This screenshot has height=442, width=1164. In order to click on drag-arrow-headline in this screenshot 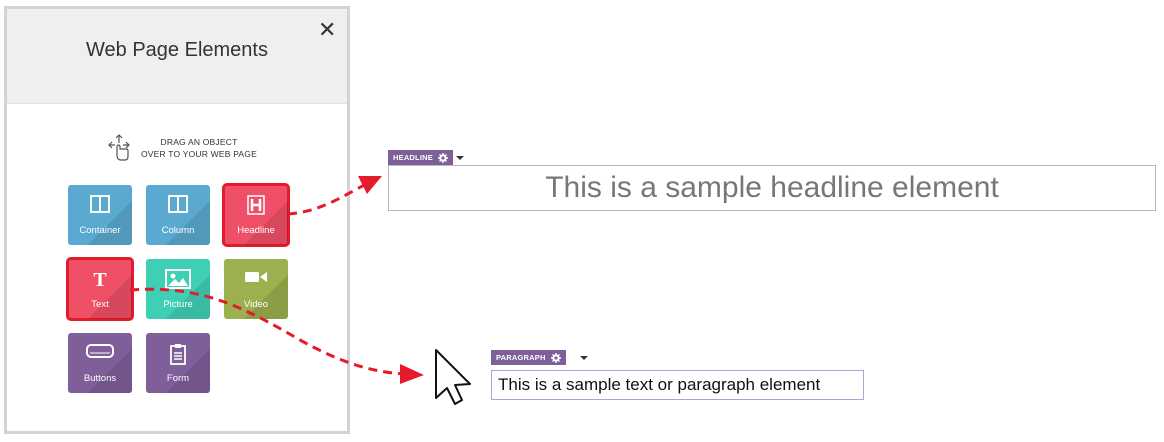, I will do `click(328, 198)`.